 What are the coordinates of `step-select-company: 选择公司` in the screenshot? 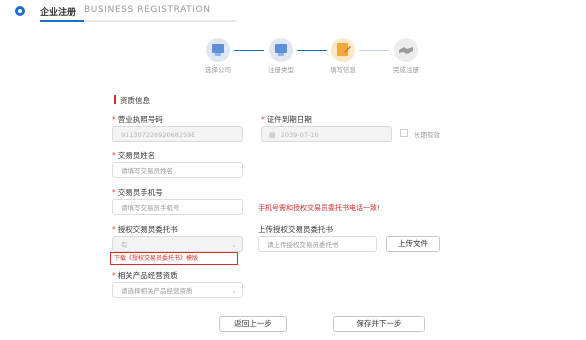 It's located at (218, 56).